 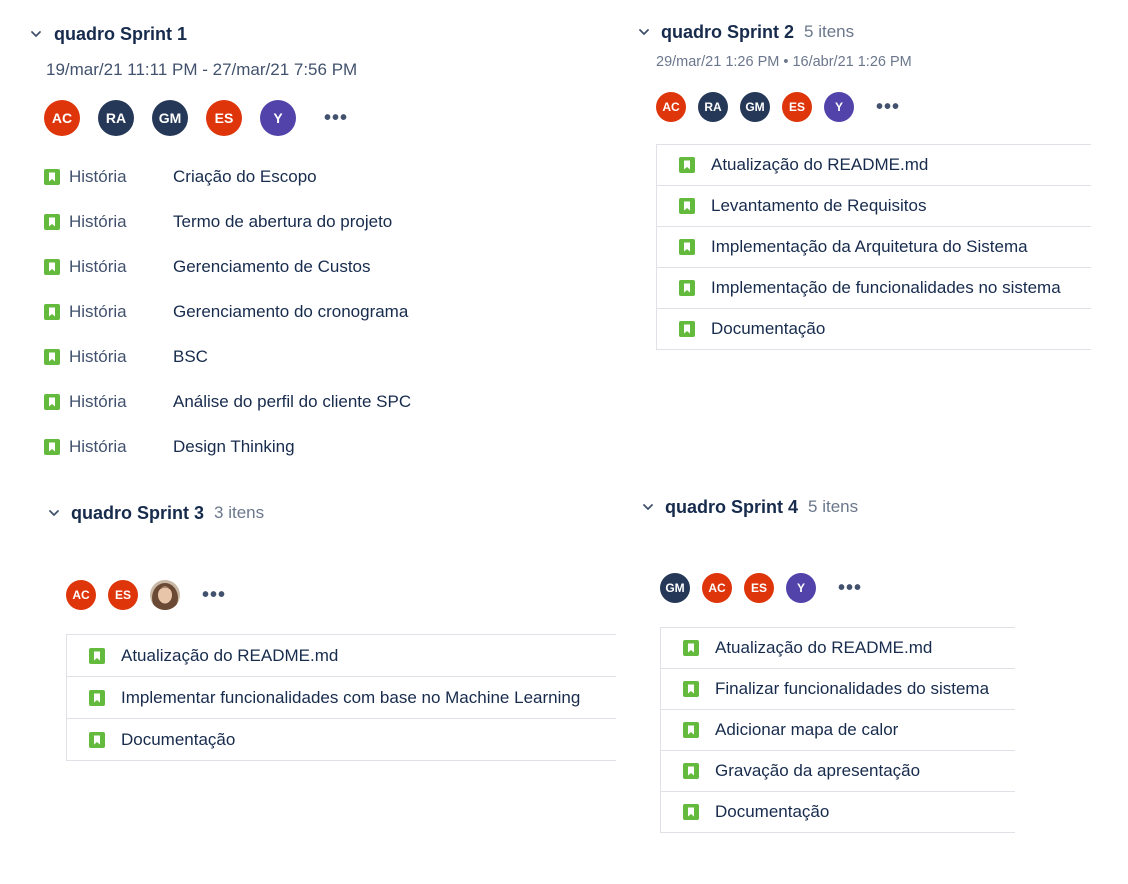 I want to click on list-item: Adicionar mapa de calor, so click(x=838, y=730).